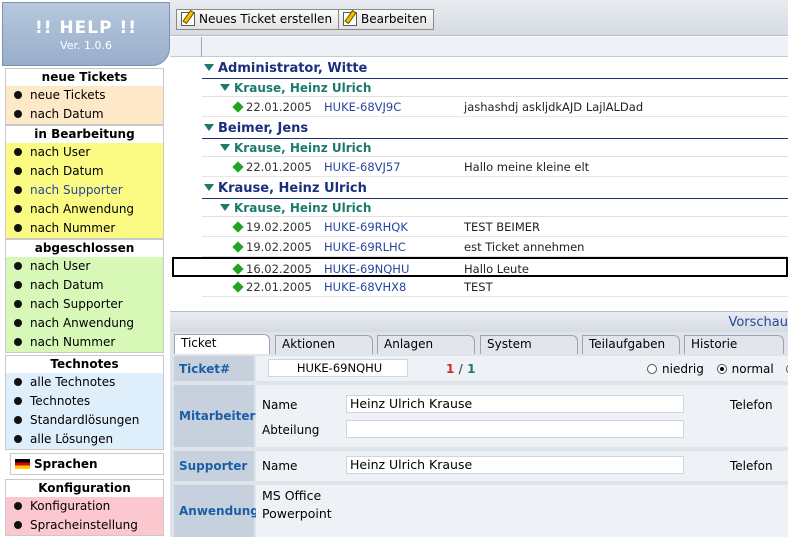 This screenshot has height=537, width=788. I want to click on tab-attachments: Anlagen, so click(426, 344).